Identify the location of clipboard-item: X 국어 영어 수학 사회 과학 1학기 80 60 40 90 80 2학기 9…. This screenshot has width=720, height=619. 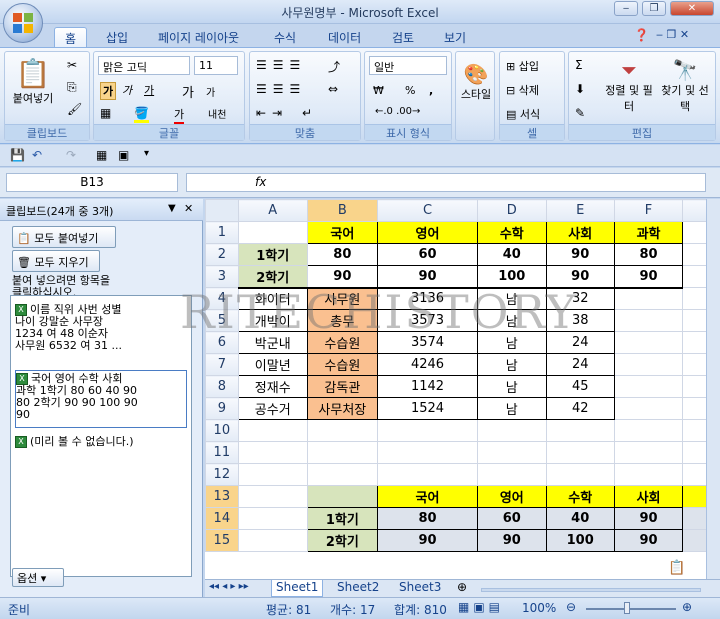
(101, 399).